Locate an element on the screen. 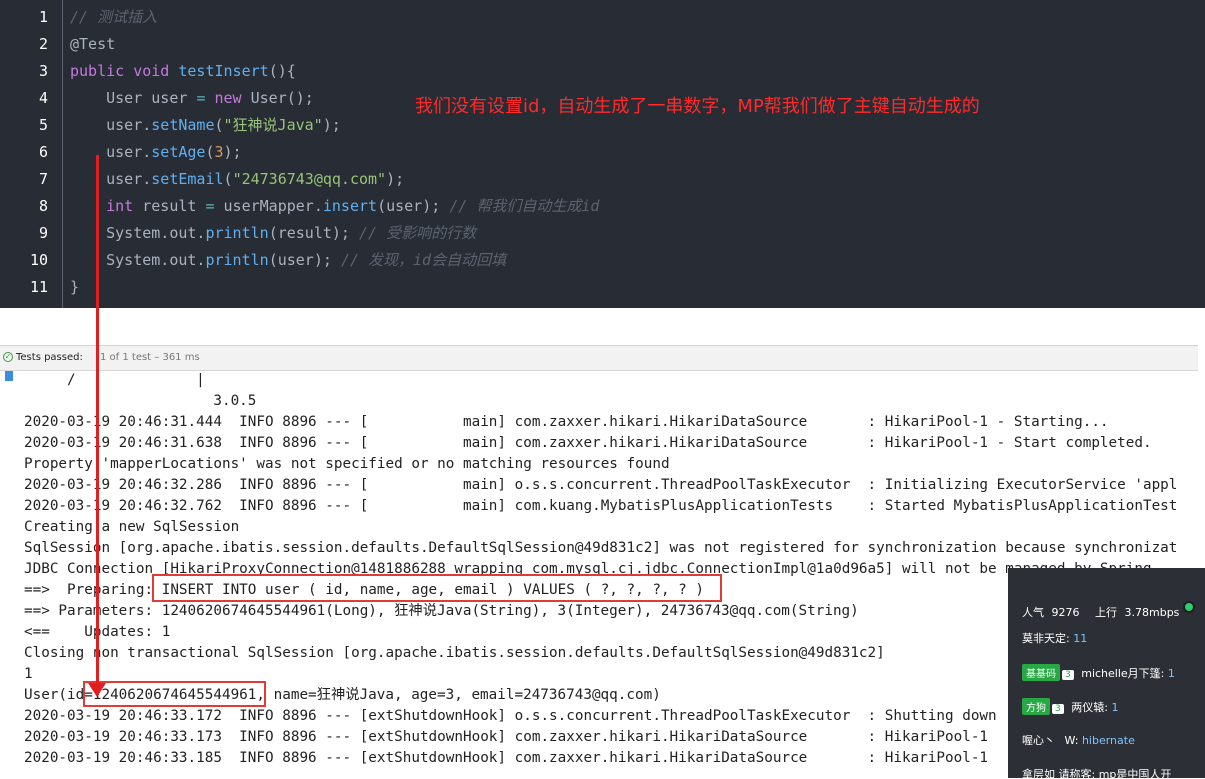  arrow-head-icon is located at coordinates (97, 690).